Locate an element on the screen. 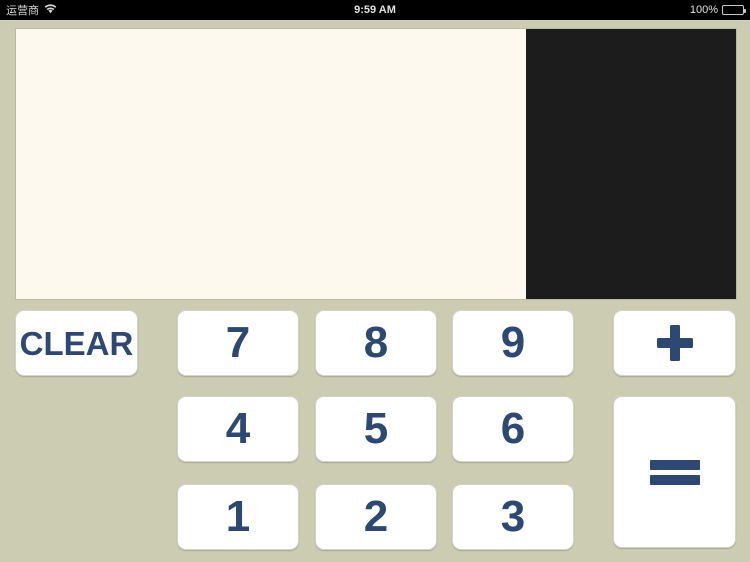 This screenshot has height=562, width=750. key-6-label: 6 is located at coordinates (513, 428).